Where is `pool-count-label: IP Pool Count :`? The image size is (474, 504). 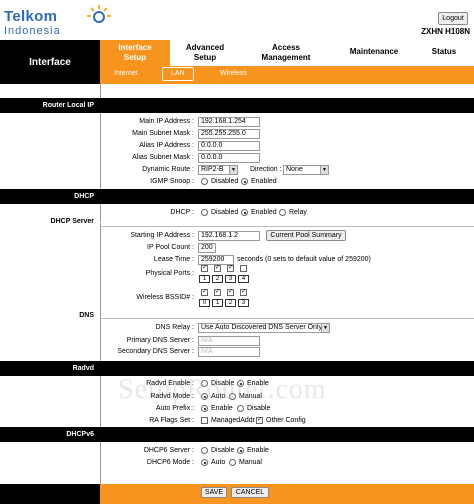 pool-count-label: IP Pool Count : is located at coordinates (170, 247).